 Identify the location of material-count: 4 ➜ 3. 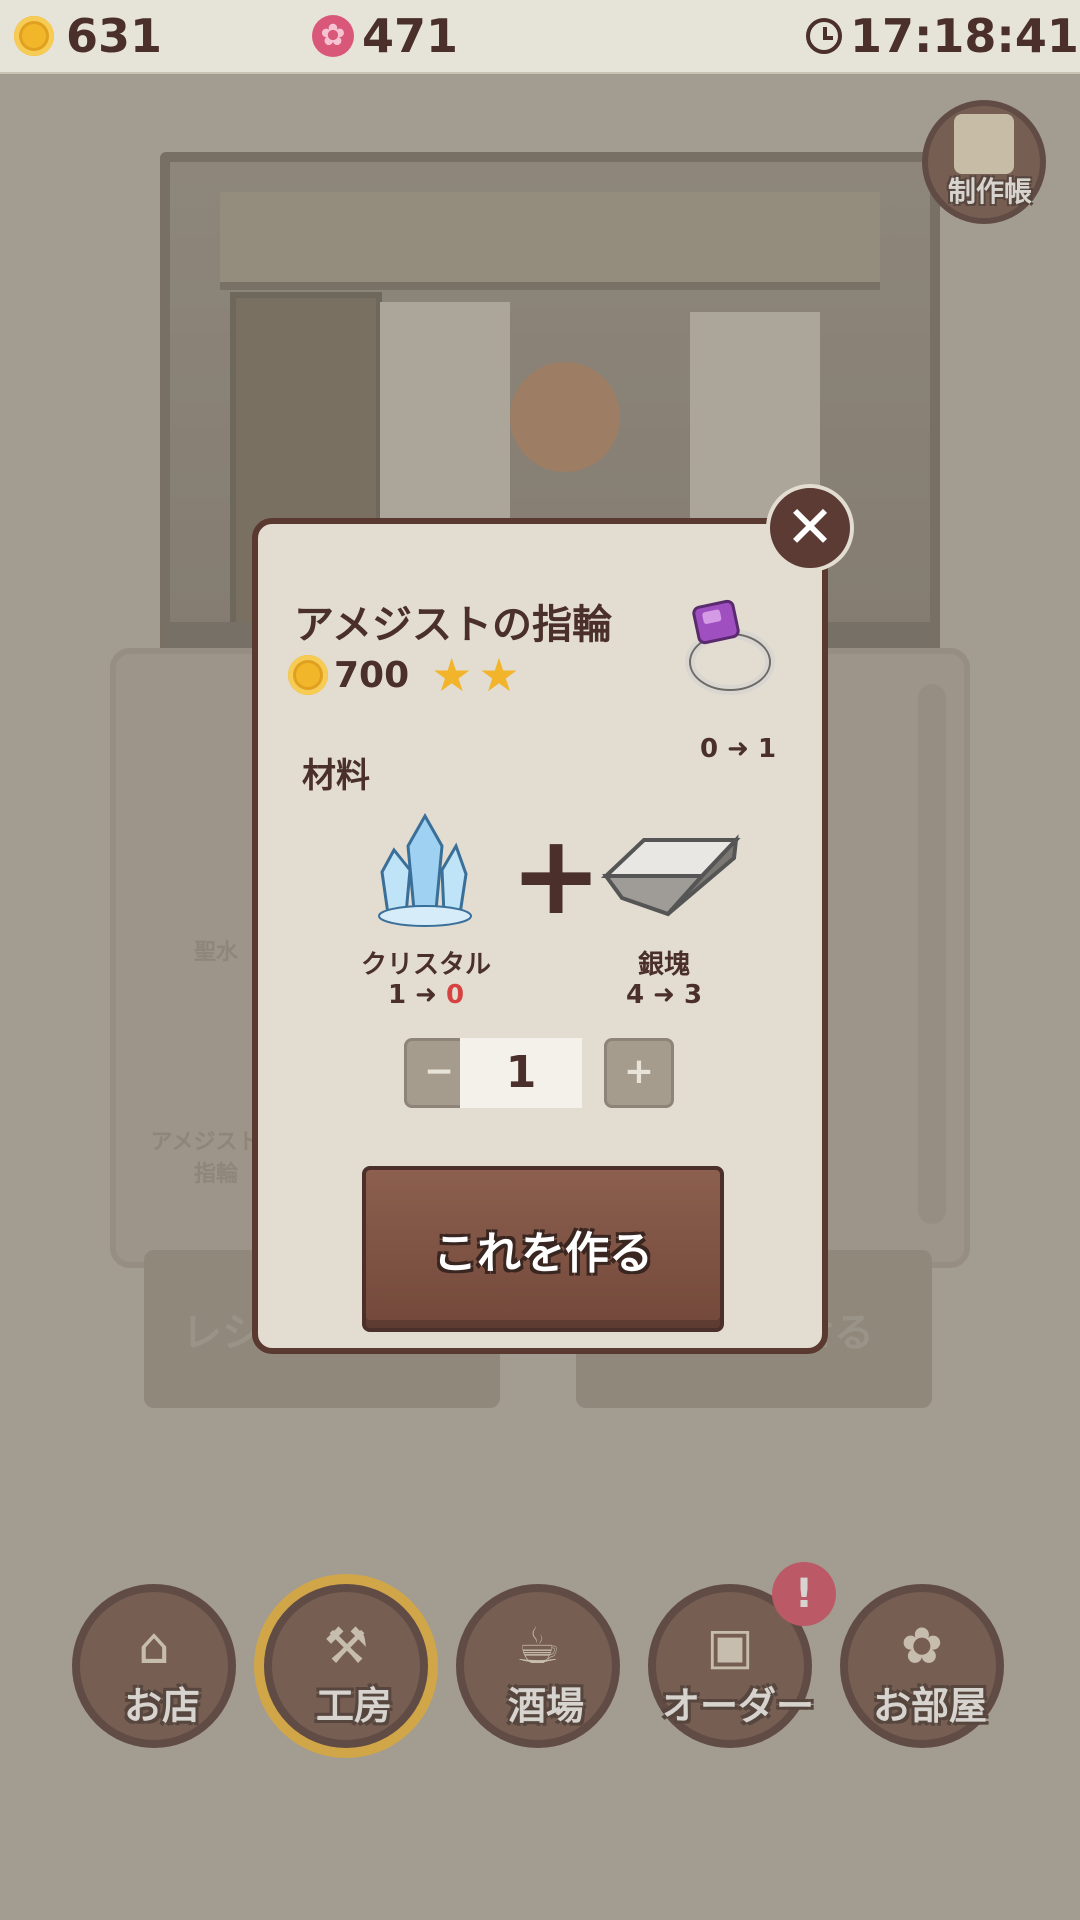
(664, 995).